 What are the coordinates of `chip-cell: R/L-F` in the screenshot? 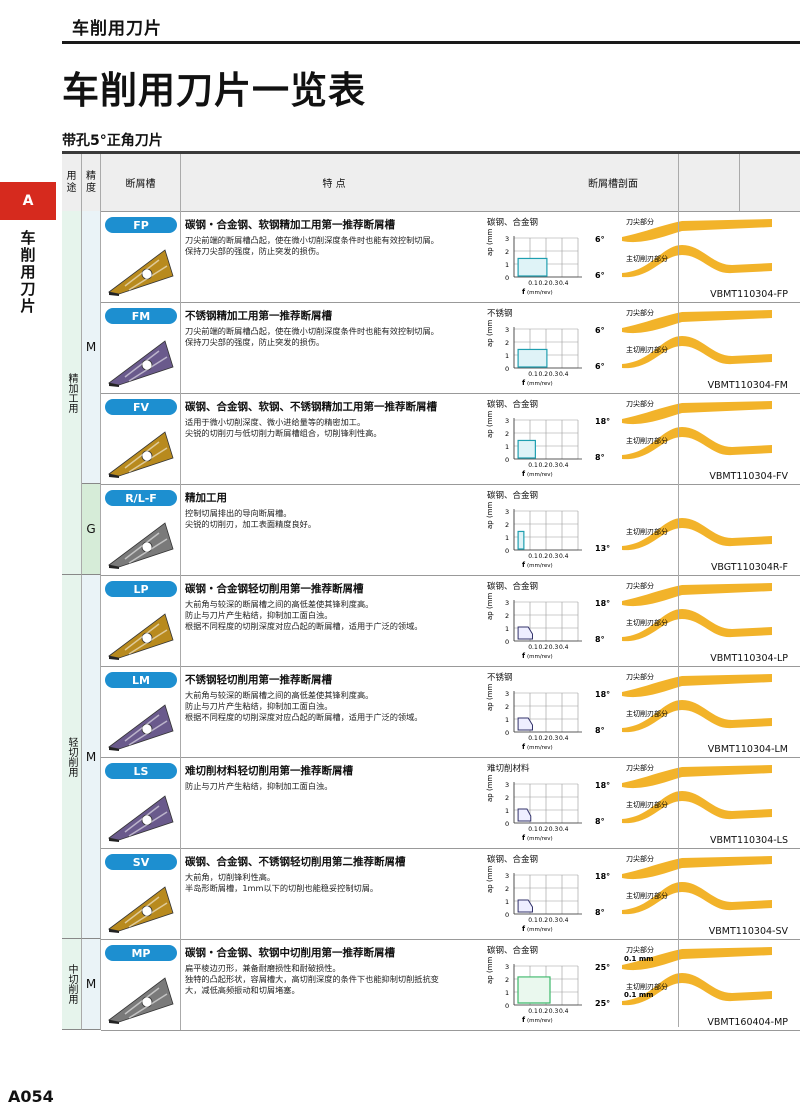 It's located at (141, 529).